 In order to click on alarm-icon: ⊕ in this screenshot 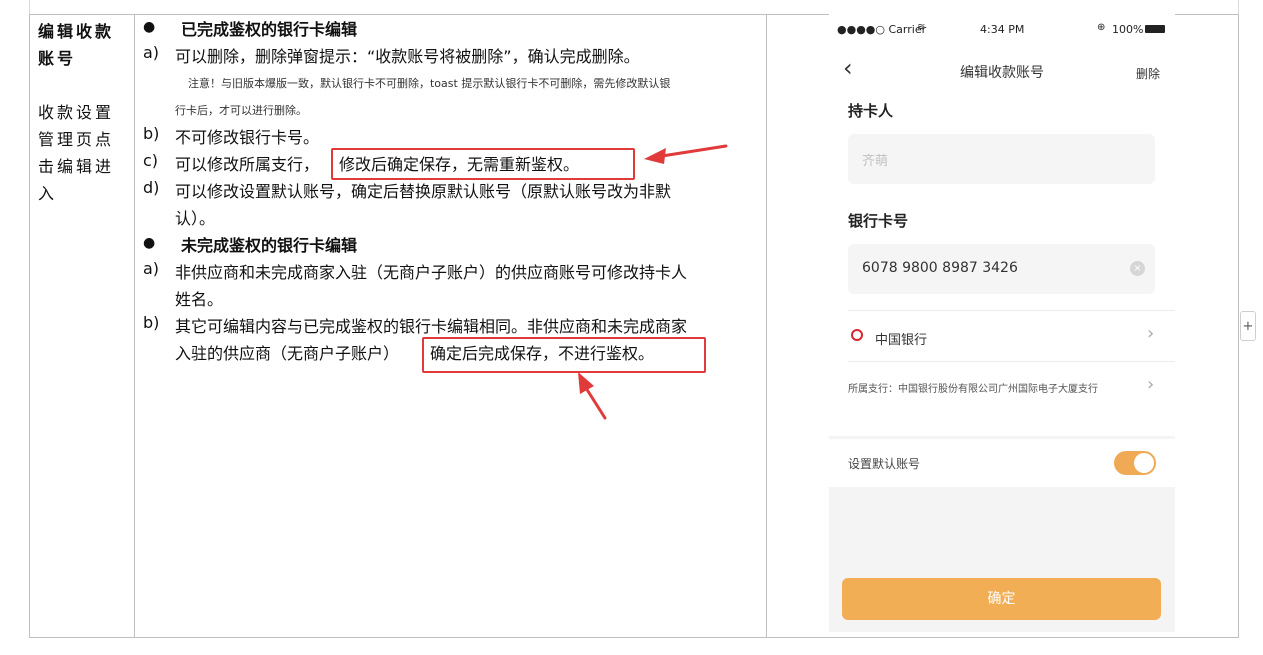, I will do `click(1101, 27)`.